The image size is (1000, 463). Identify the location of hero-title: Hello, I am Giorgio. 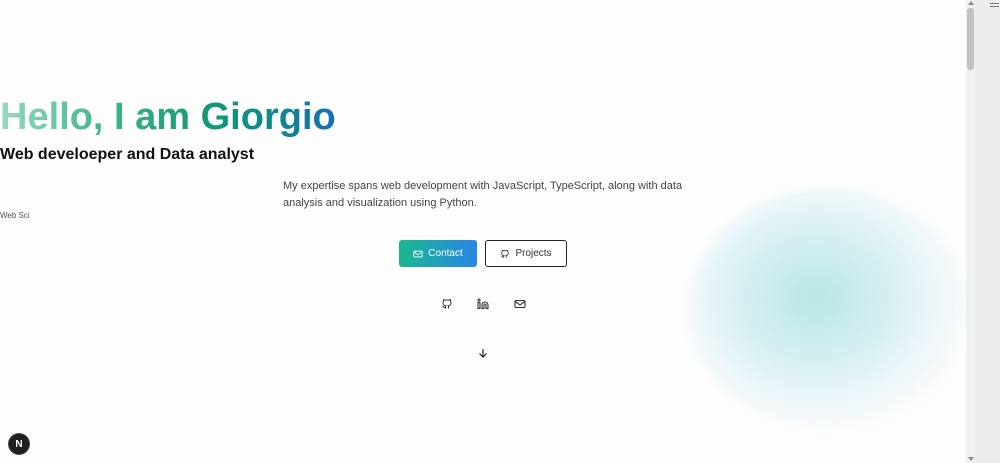
(168, 117).